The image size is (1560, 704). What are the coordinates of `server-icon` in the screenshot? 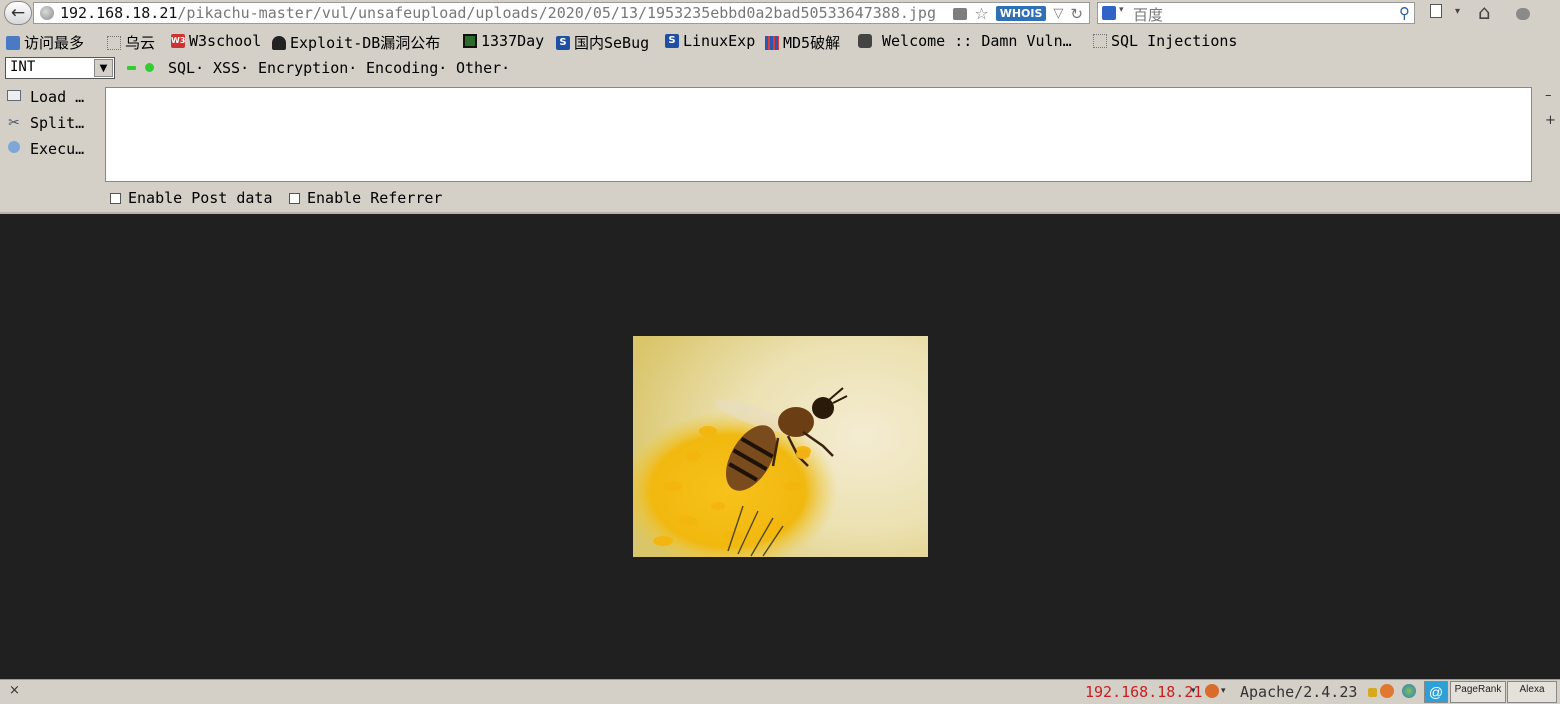 It's located at (960, 13).